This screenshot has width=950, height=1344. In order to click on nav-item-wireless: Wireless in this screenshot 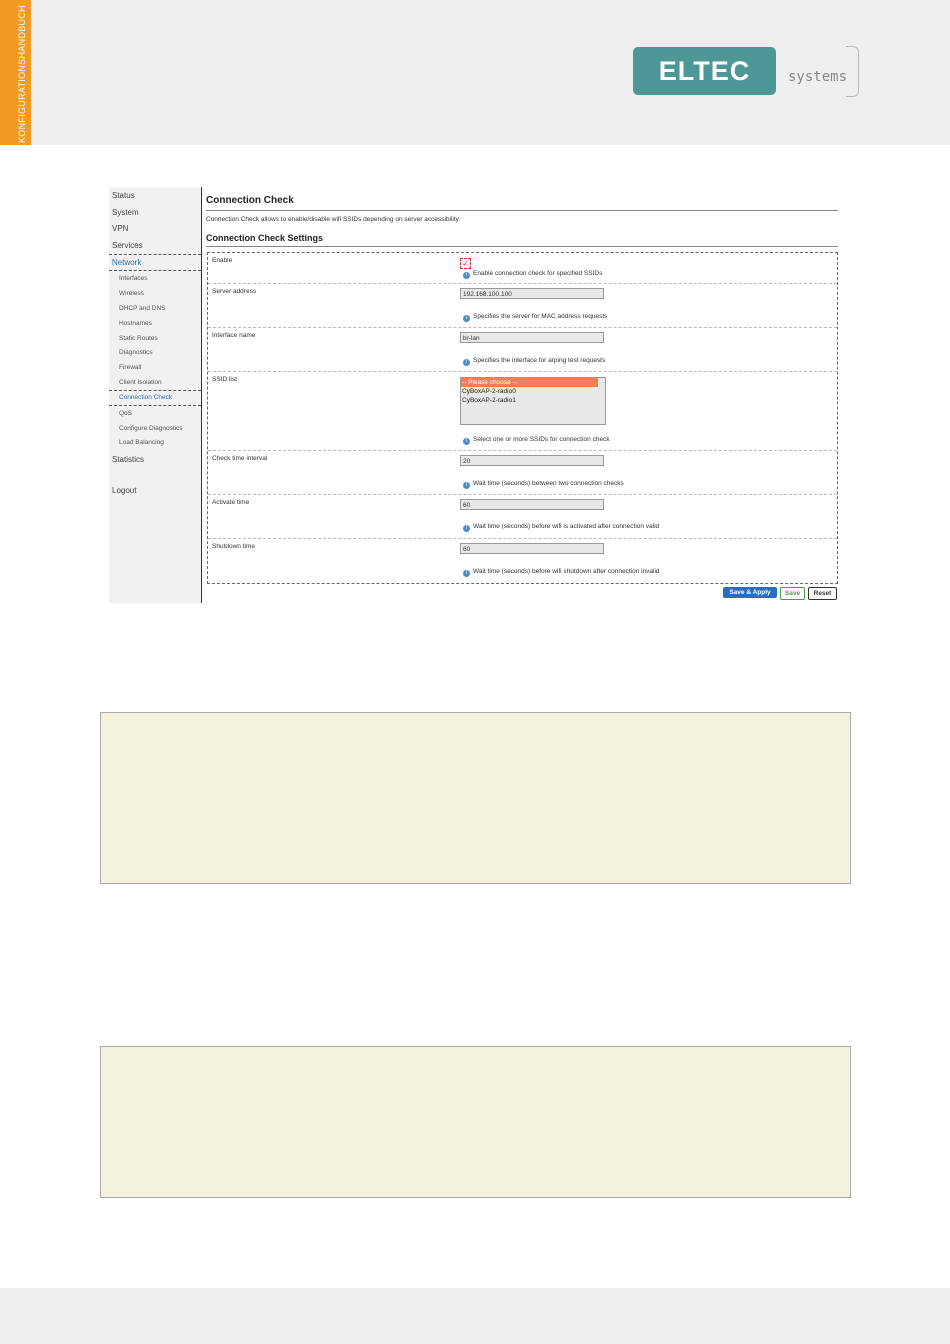, I will do `click(131, 293)`.